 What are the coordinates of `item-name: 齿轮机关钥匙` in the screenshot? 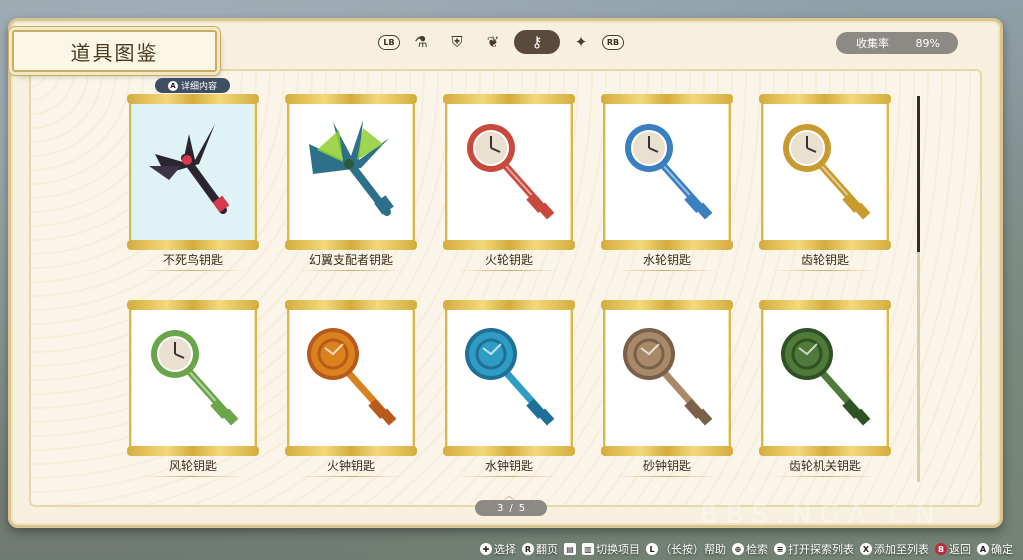 It's located at (824, 466).